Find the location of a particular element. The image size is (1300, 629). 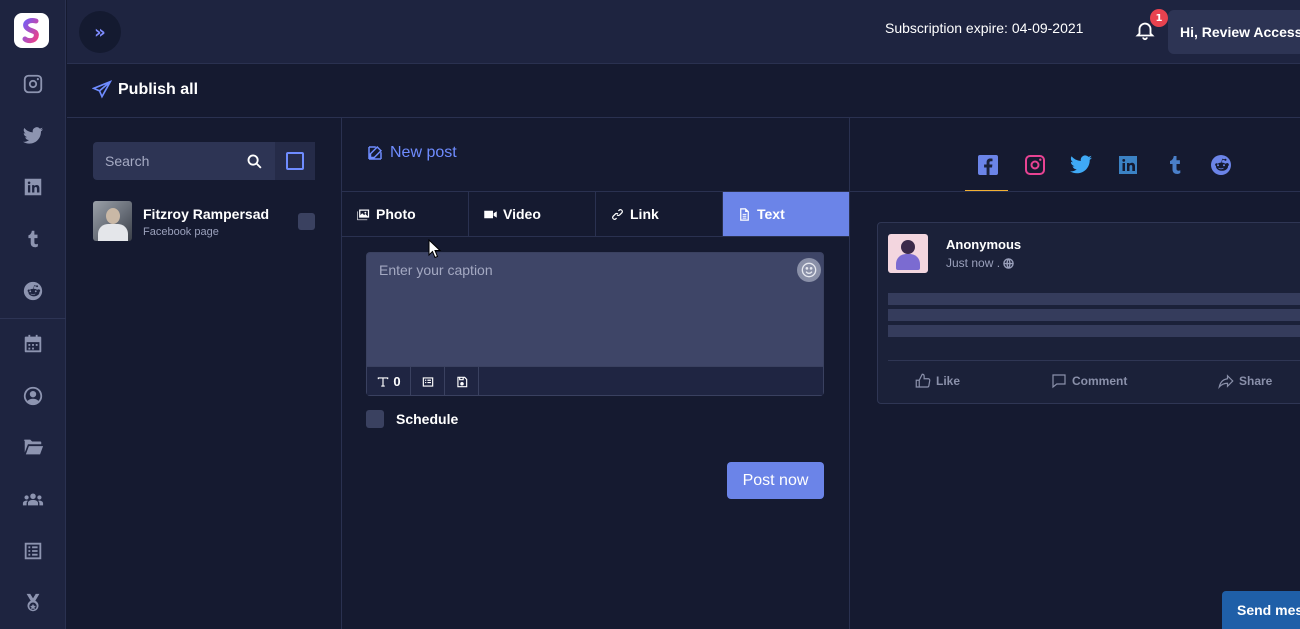

preview-tab-linkedin is located at coordinates (1128, 171).